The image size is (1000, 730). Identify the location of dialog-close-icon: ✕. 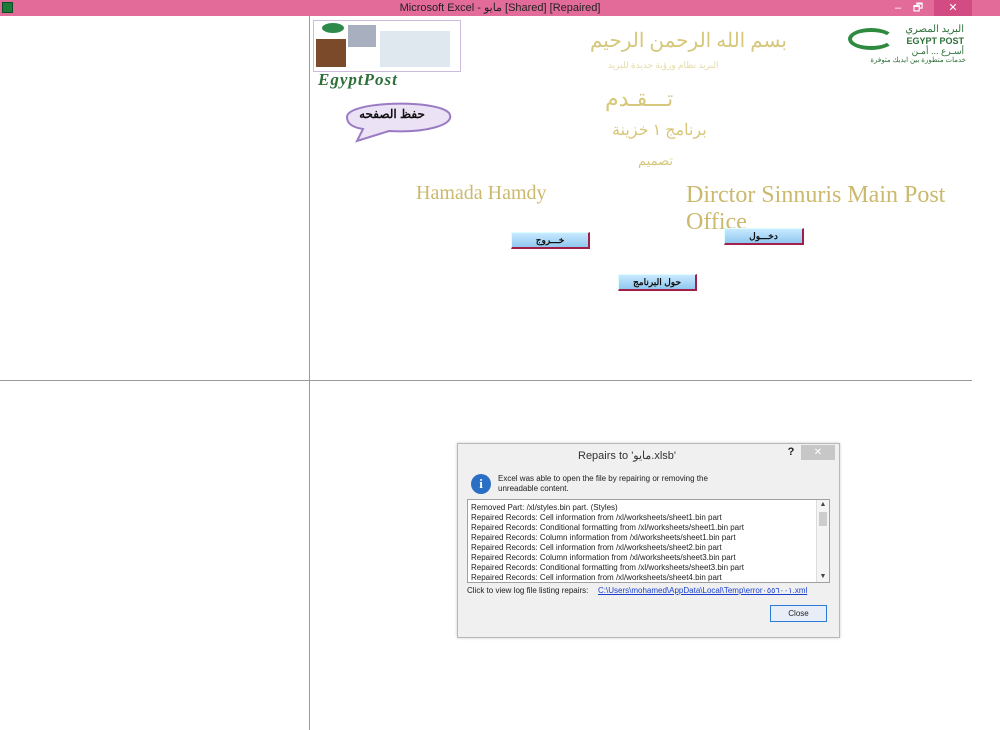
(818, 452).